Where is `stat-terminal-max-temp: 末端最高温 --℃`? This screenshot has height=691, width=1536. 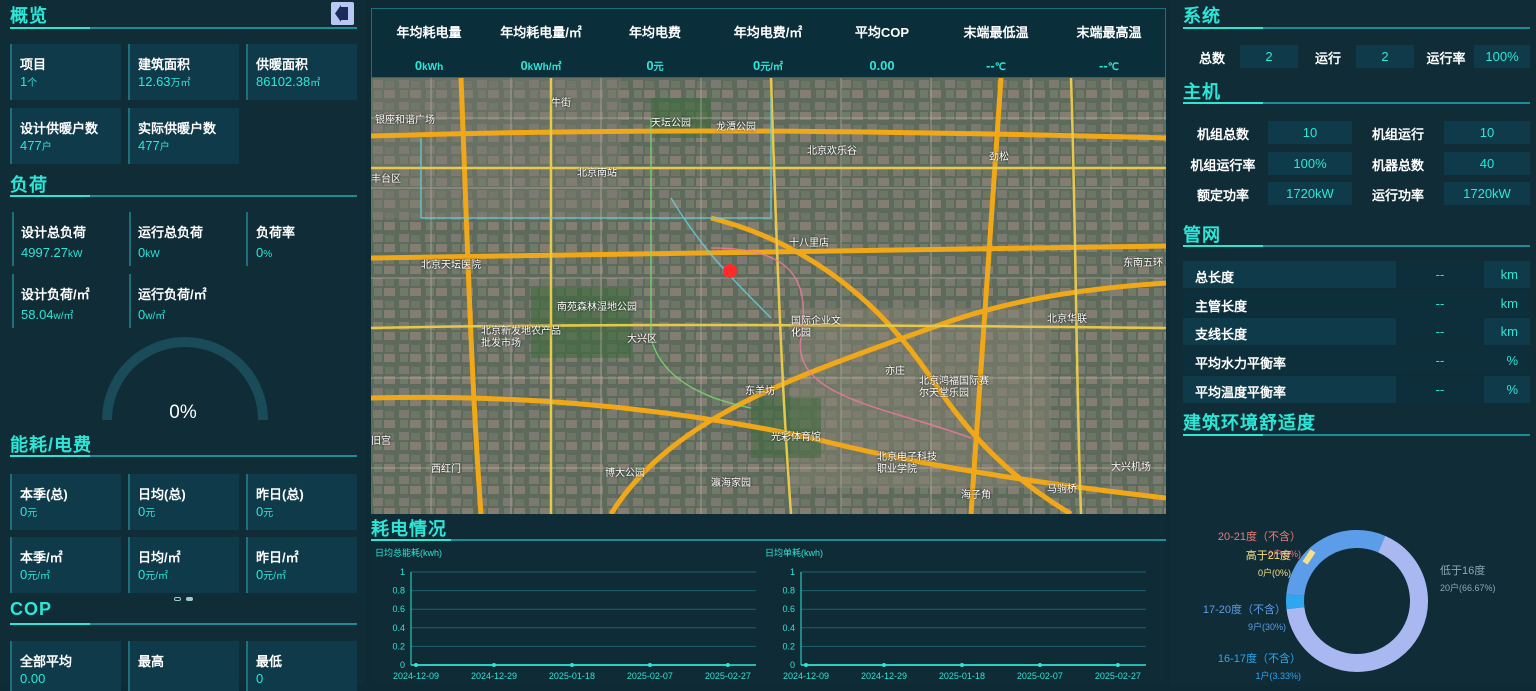 stat-terminal-max-temp: 末端最高温 --℃ is located at coordinates (1109, 41).